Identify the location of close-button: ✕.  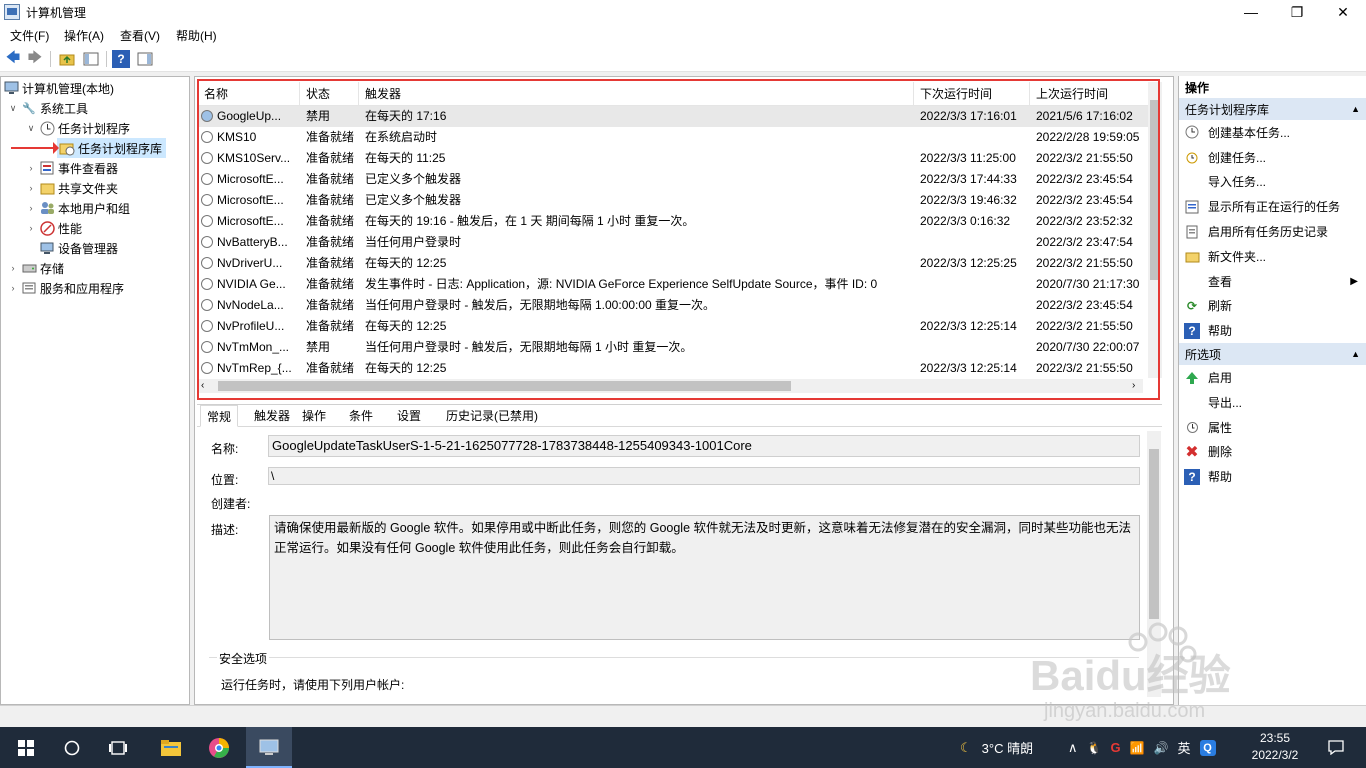
(1343, 12).